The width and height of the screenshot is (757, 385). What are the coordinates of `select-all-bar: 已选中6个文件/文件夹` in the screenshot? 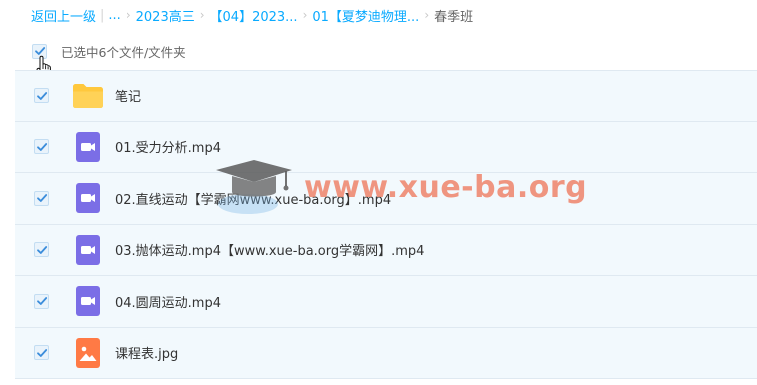 It's located at (109, 51).